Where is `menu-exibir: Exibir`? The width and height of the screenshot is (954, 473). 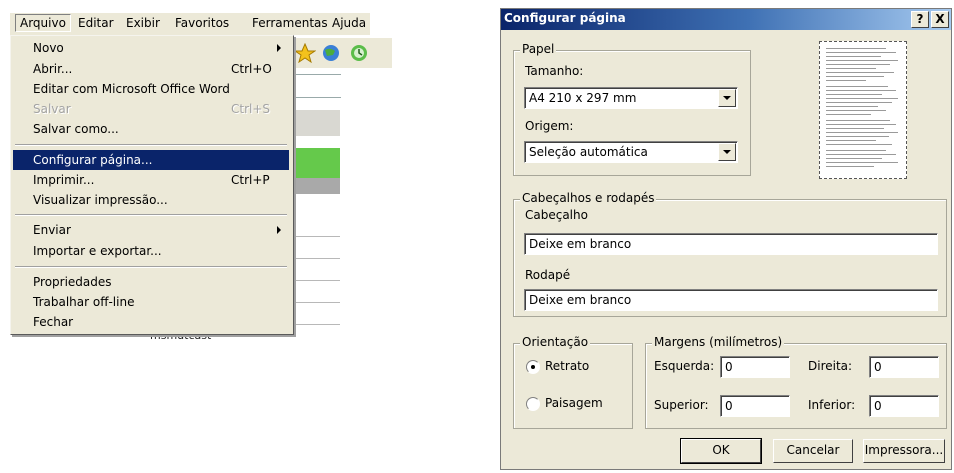
menu-exibir: Exibir is located at coordinates (143, 23).